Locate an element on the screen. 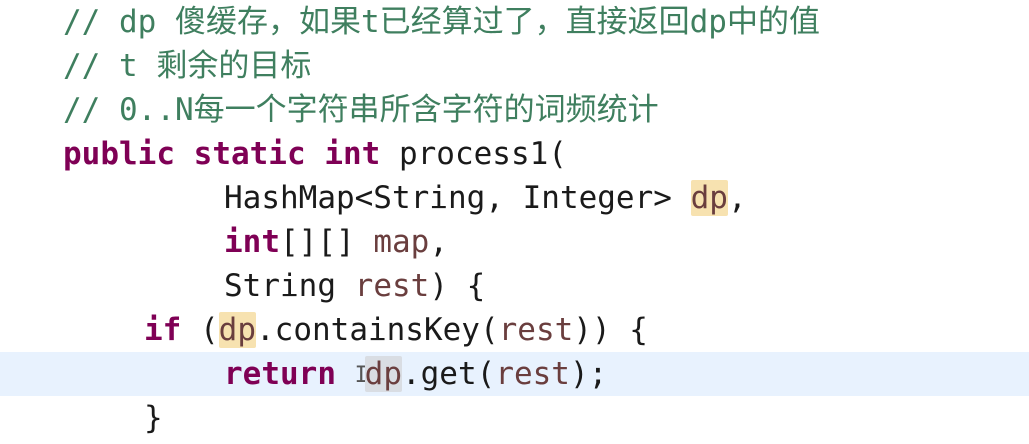 Image resolution: width=1029 pixels, height=444 pixels. text-cursor-icon: I is located at coordinates (361, 375).